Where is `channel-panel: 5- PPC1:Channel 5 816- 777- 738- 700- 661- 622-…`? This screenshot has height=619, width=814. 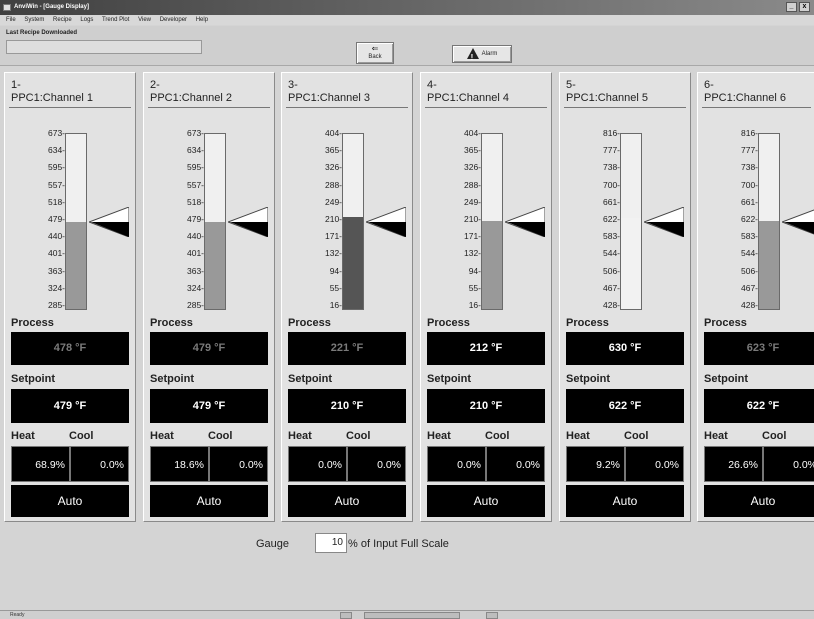
channel-panel: 5- PPC1:Channel 5 816- 777- 738- 700- 661- 622-… is located at coordinates (625, 297).